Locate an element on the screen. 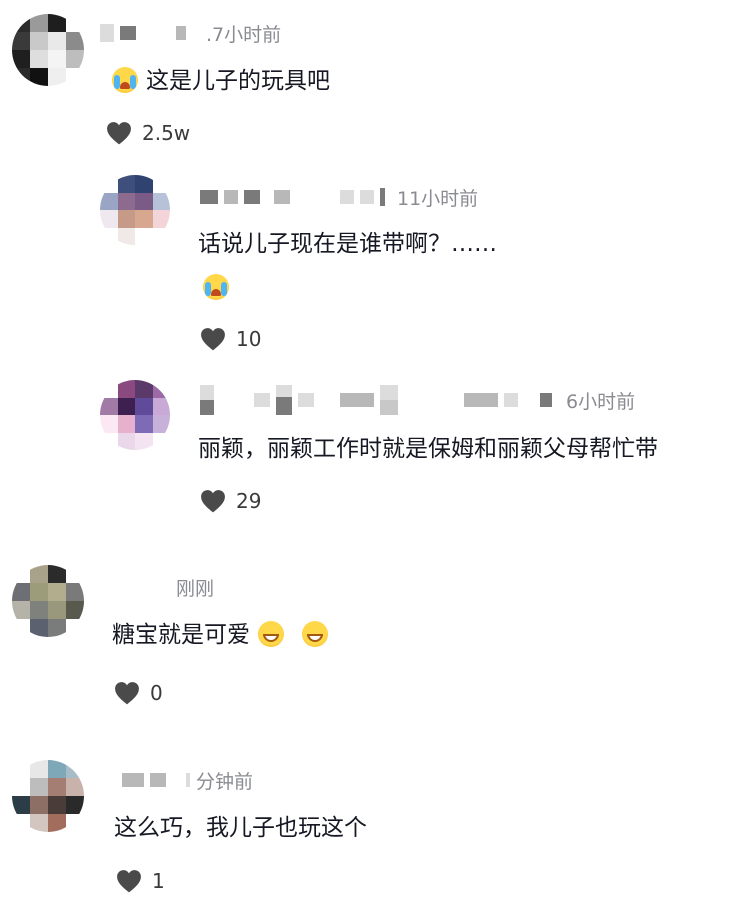 The width and height of the screenshot is (740, 904). comment-time: 刚刚 is located at coordinates (195, 588).